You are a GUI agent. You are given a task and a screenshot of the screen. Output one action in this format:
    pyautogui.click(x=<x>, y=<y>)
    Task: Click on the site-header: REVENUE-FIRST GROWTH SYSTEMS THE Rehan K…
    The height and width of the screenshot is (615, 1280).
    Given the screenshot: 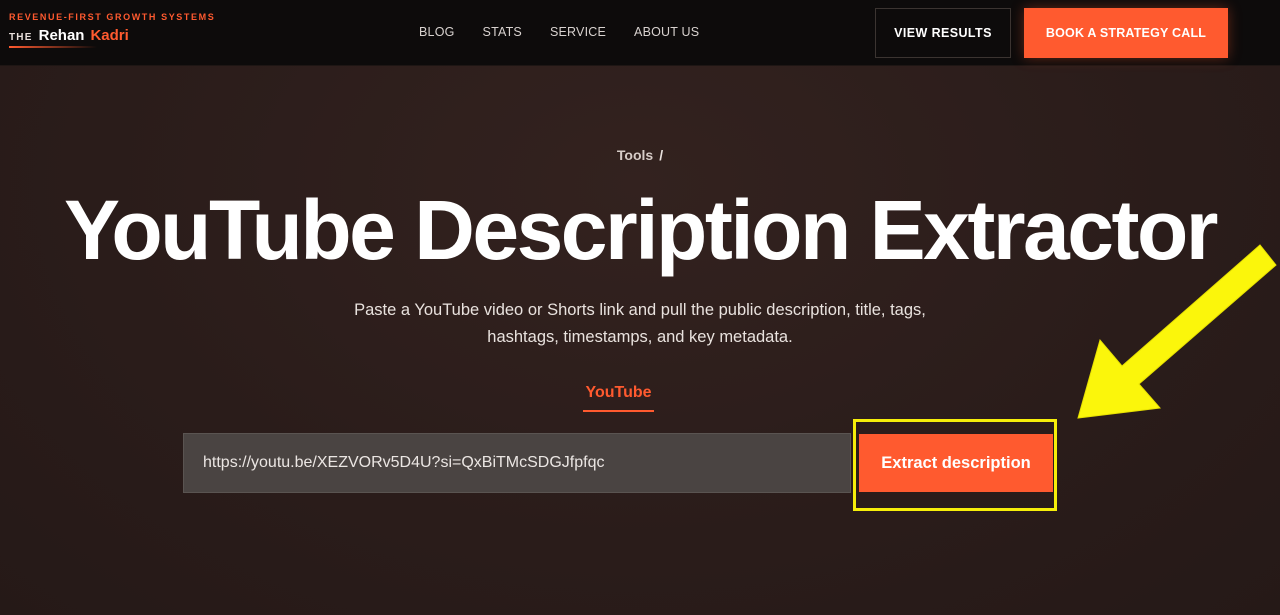 What is the action you would take?
    pyautogui.click(x=640, y=33)
    